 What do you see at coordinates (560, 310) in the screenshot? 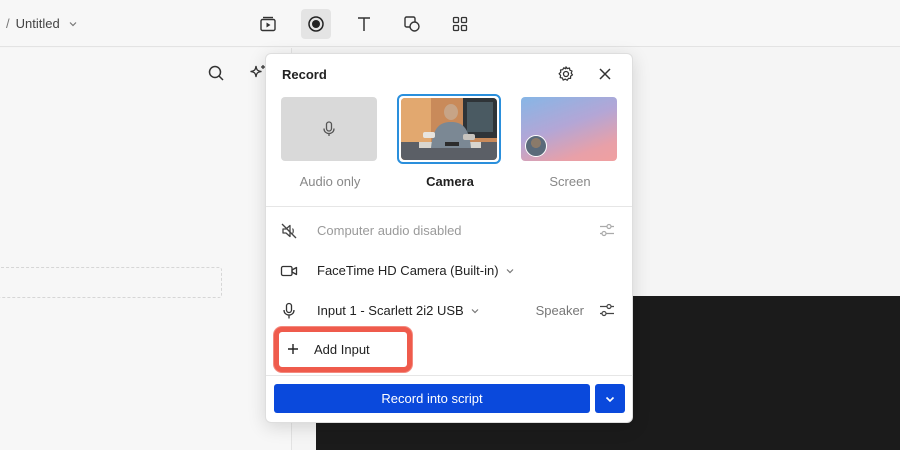
I see `speaker-label: Speaker` at bounding box center [560, 310].